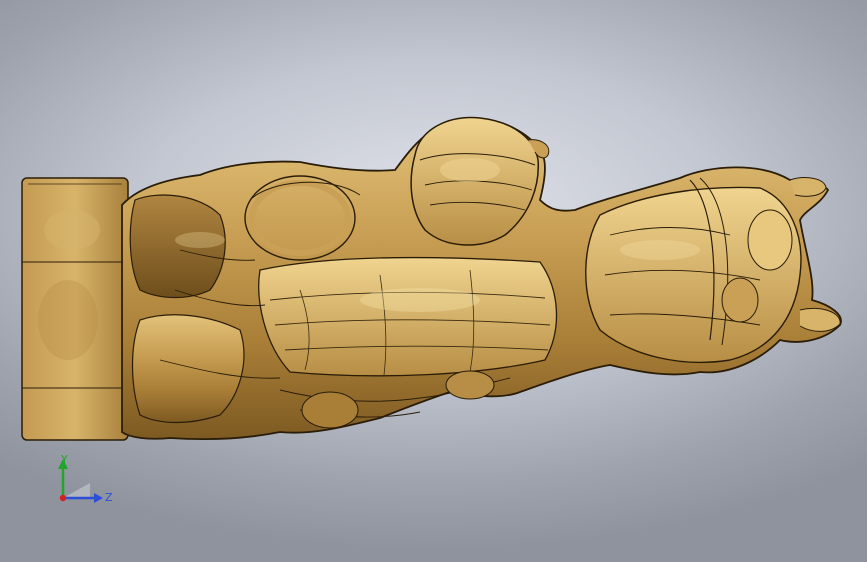 The height and width of the screenshot is (562, 867). What do you see at coordinates (75, 309) in the screenshot?
I see `pedestal-base` at bounding box center [75, 309].